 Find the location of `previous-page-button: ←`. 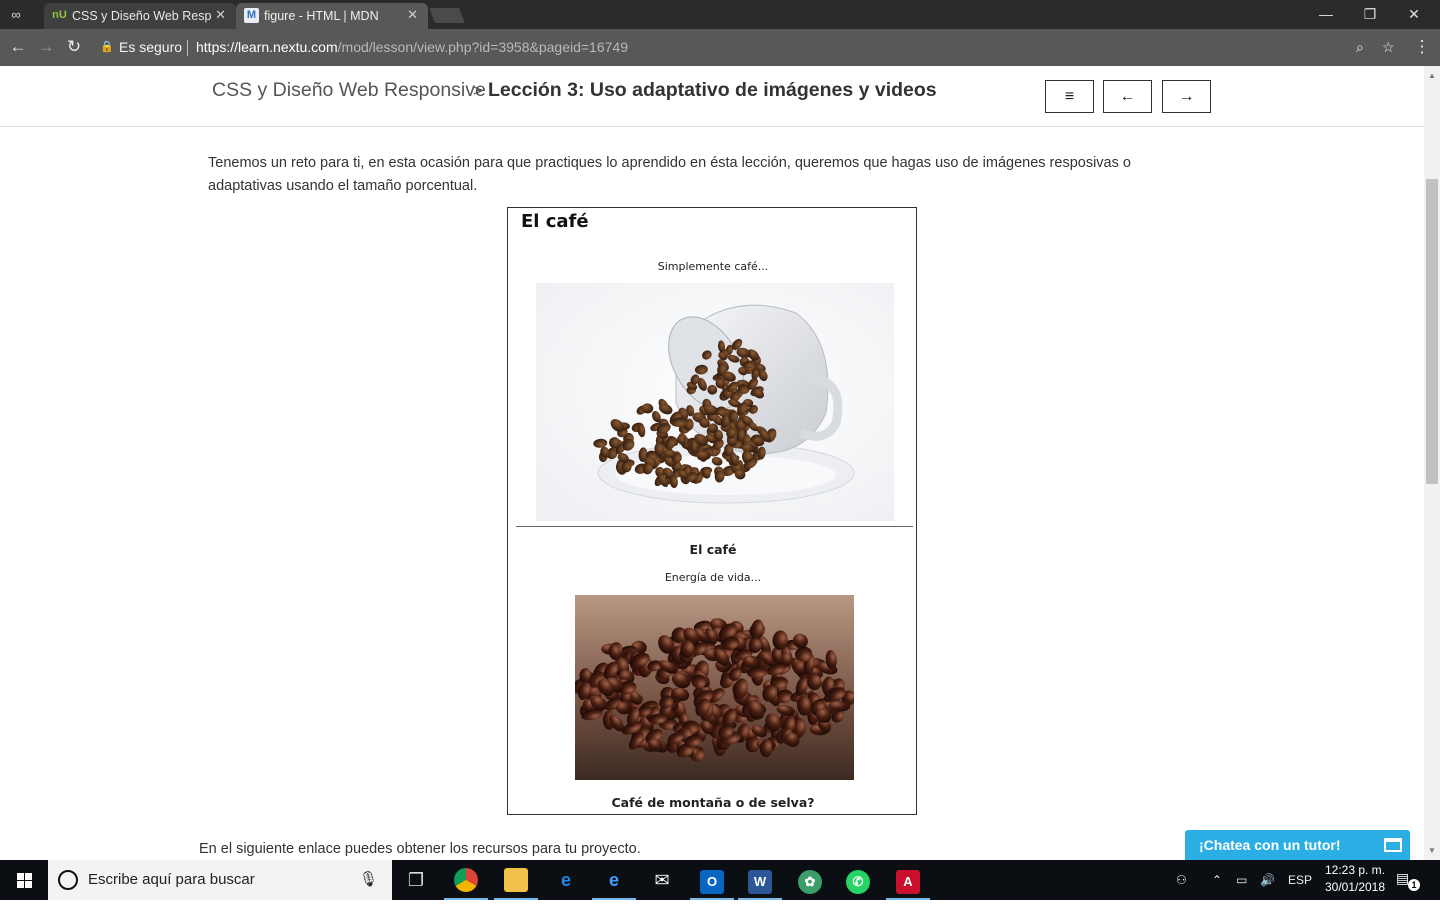

previous-page-button: ← is located at coordinates (1127, 96).